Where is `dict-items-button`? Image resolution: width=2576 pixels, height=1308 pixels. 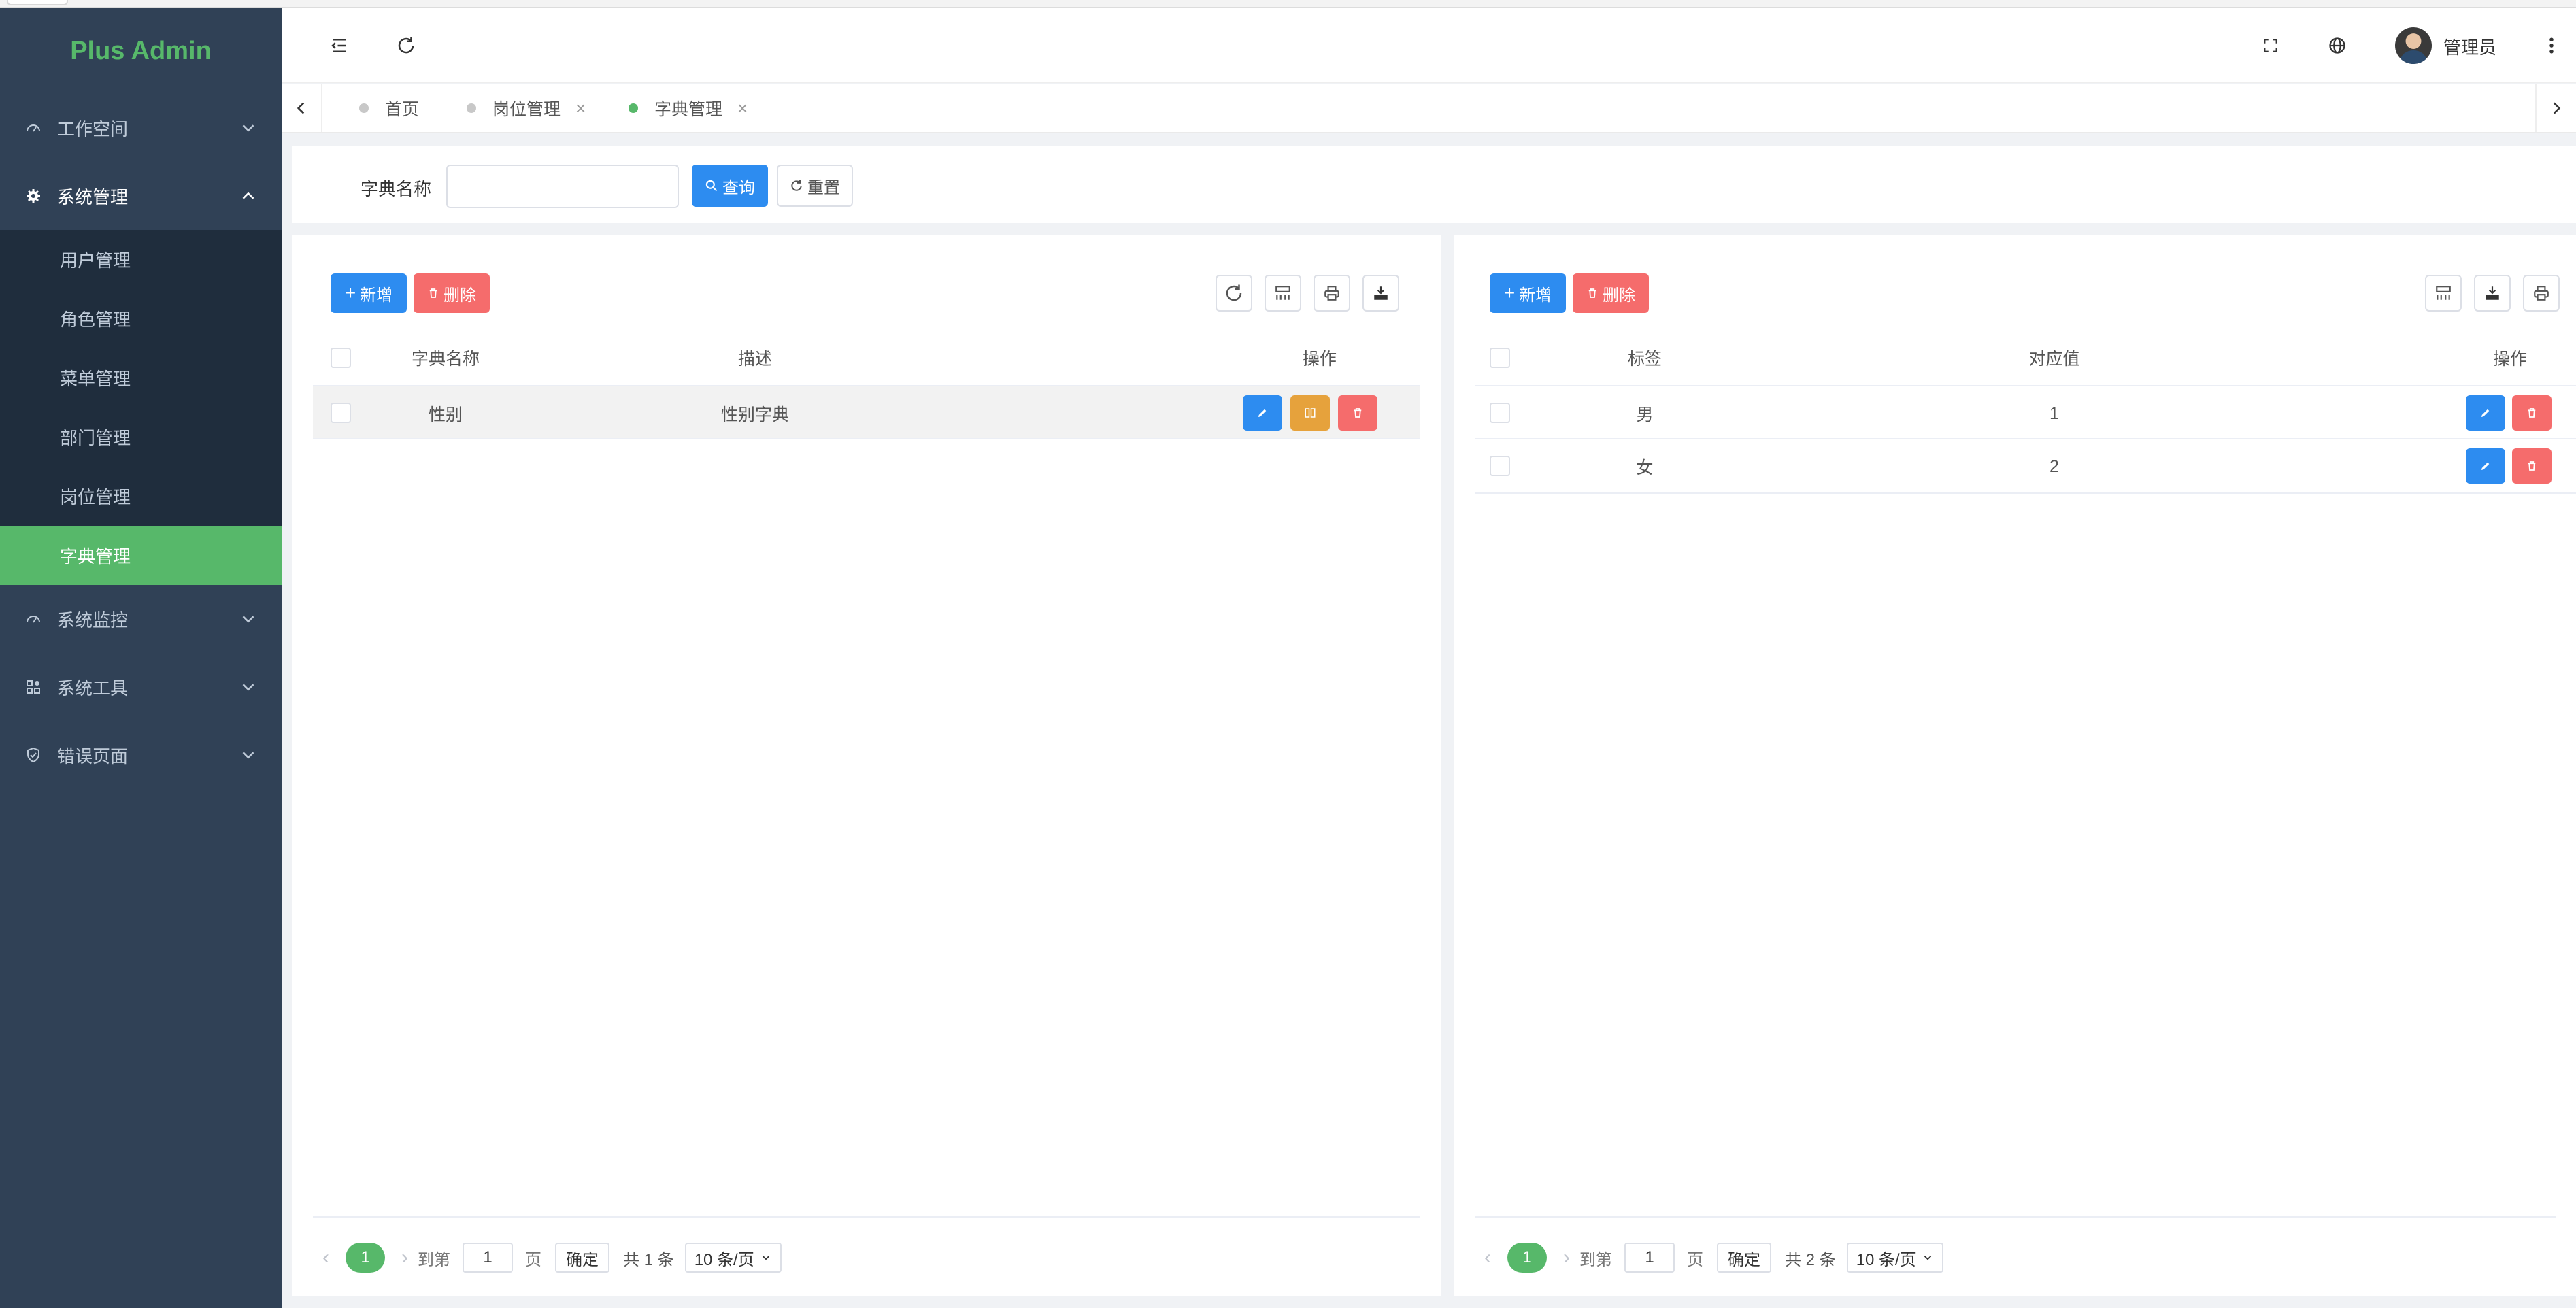 dict-items-button is located at coordinates (1310, 413).